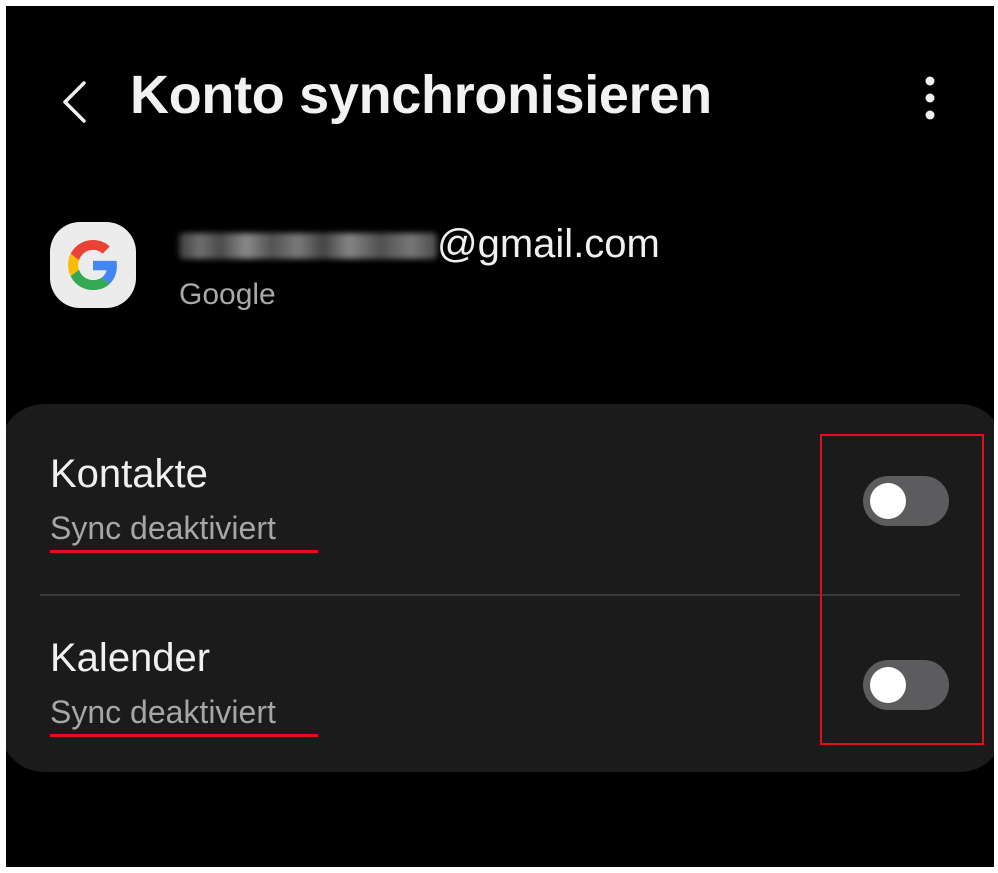  I want to click on page-title: Konto synchronisieren, so click(421, 95).